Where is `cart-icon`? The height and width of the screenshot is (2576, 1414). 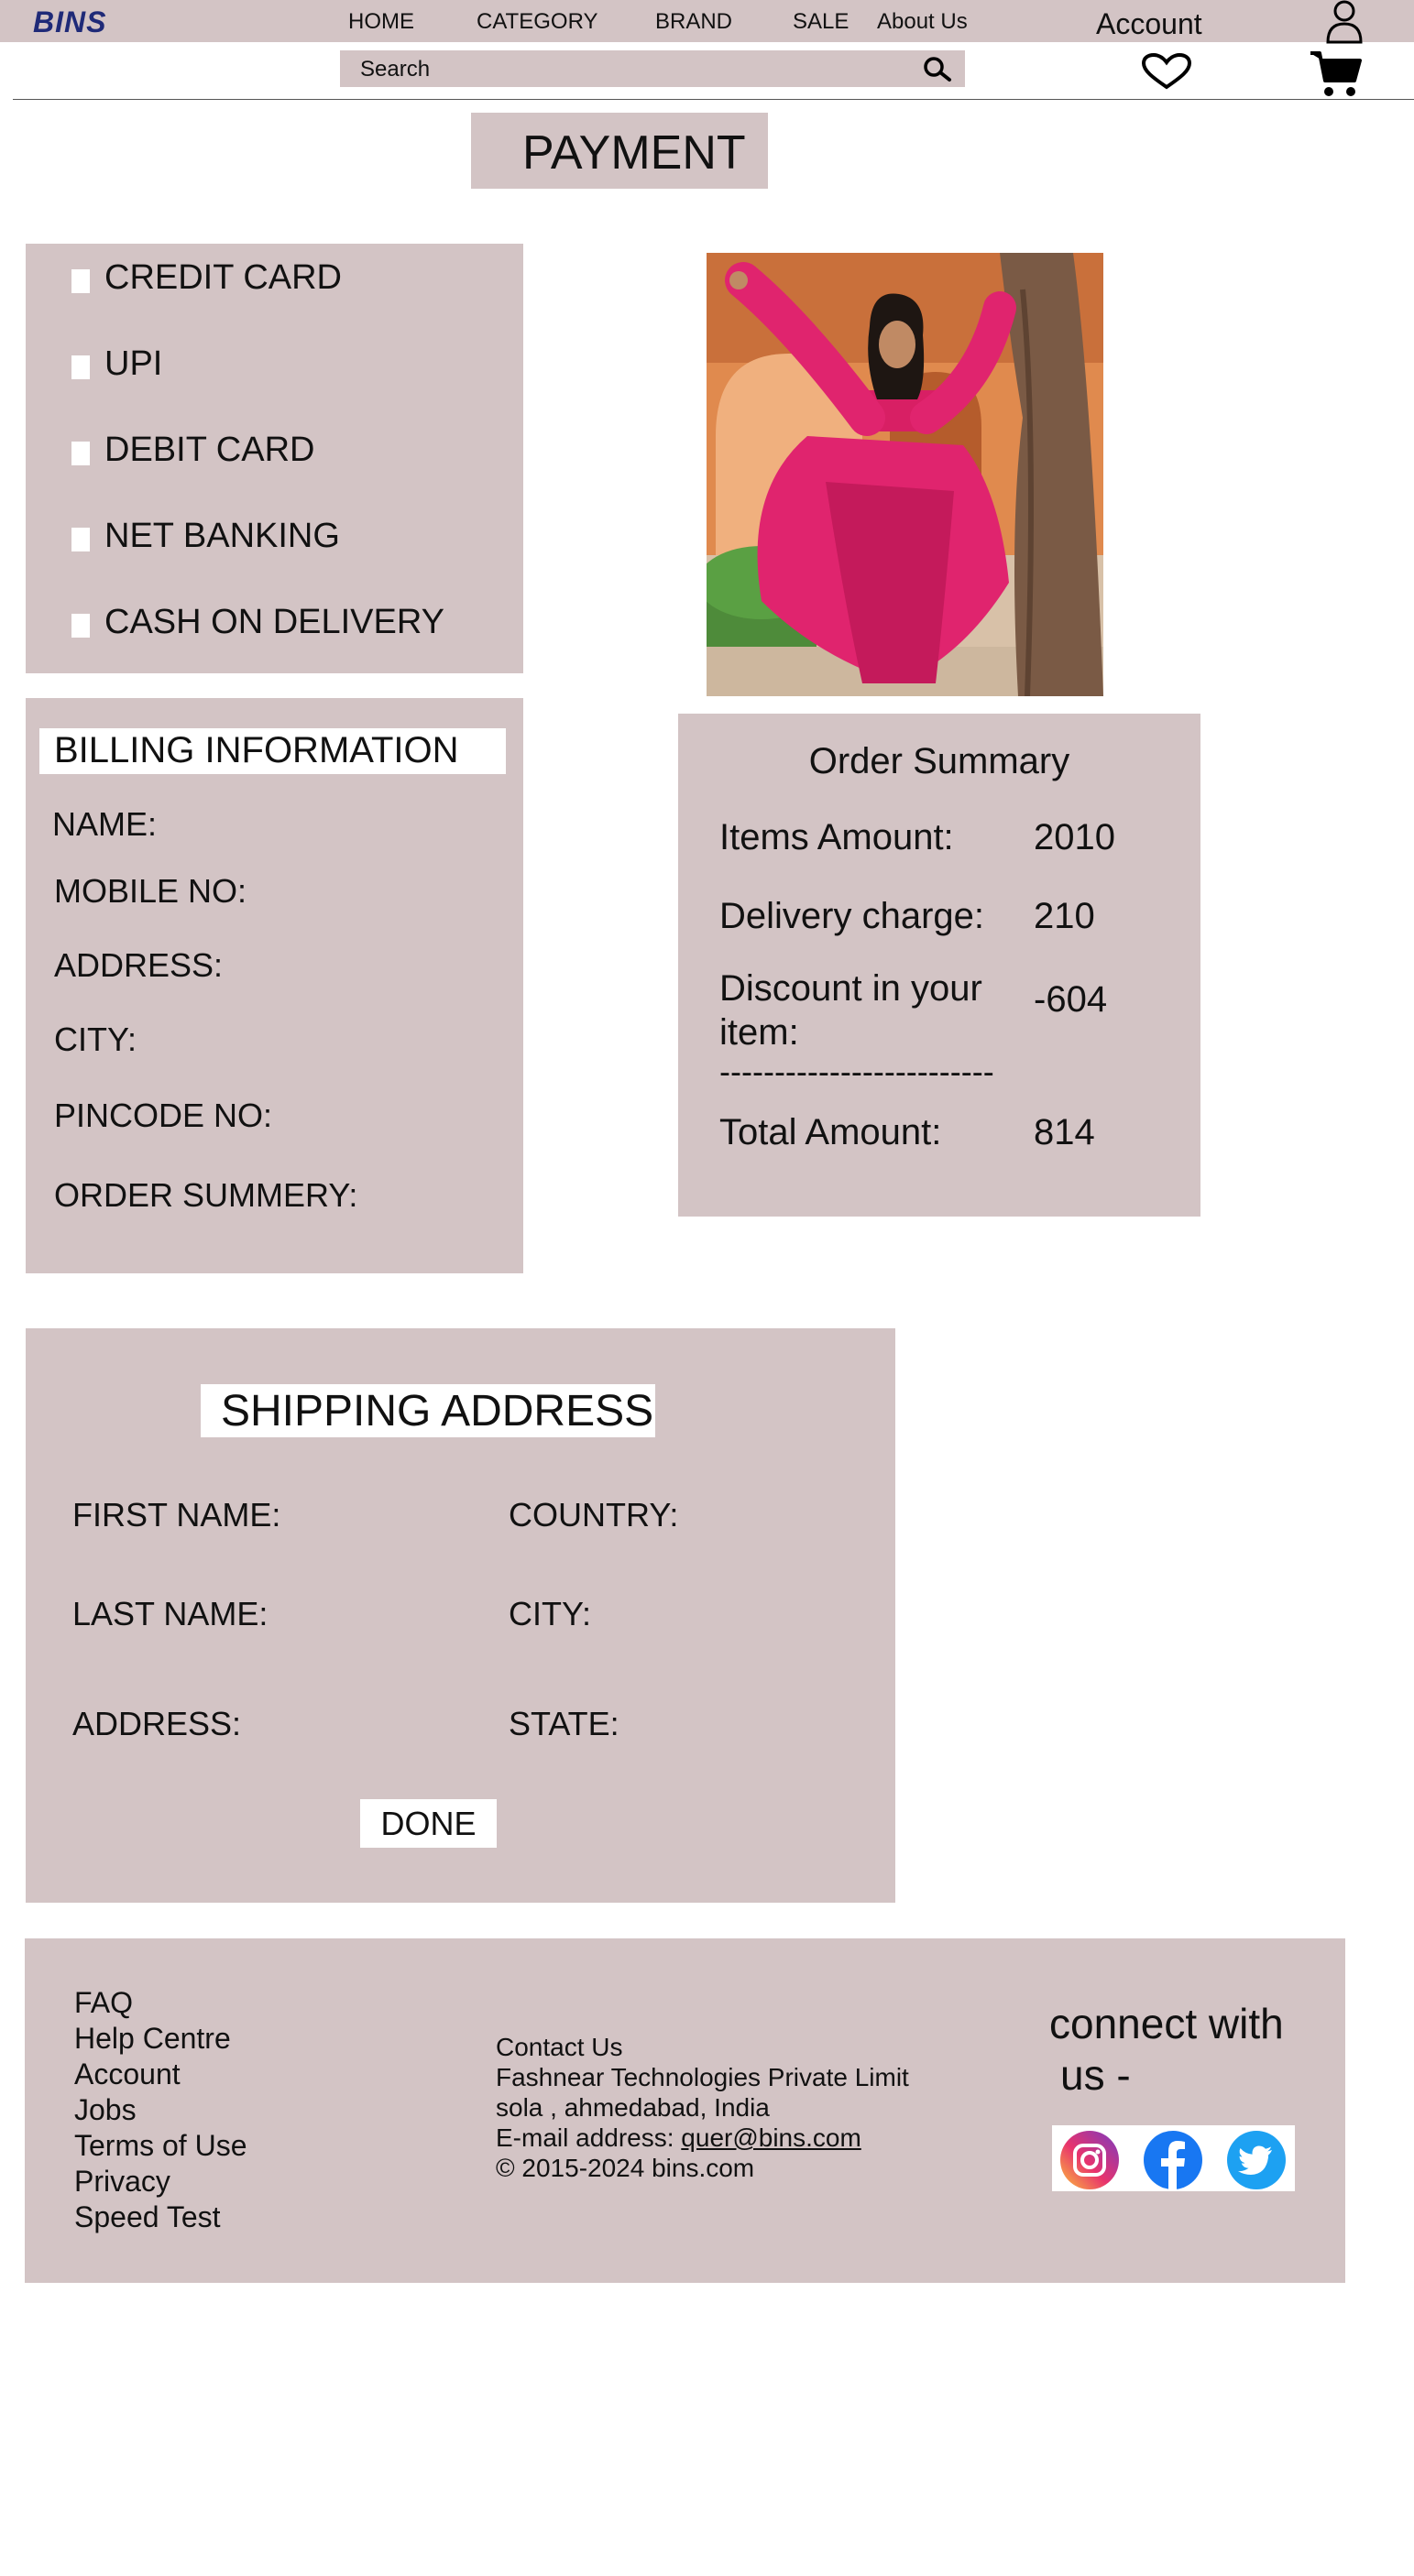
cart-icon is located at coordinates (1335, 74).